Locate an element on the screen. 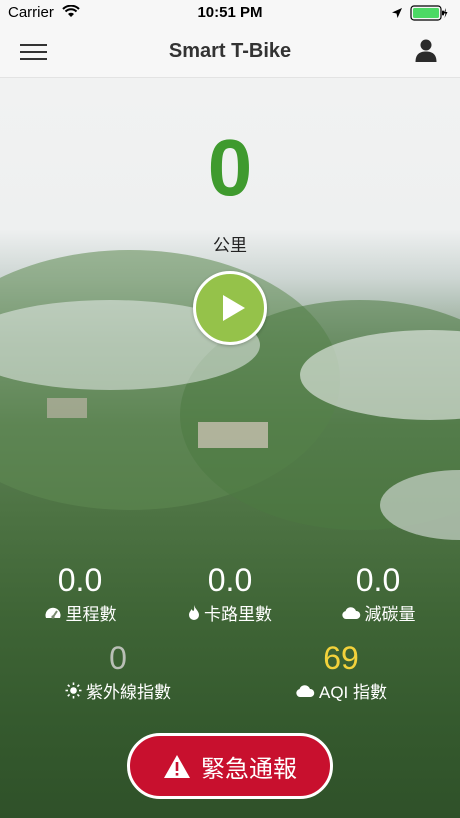 The width and height of the screenshot is (460, 818). stat-label-row: 里程數 is located at coordinates (80, 612).